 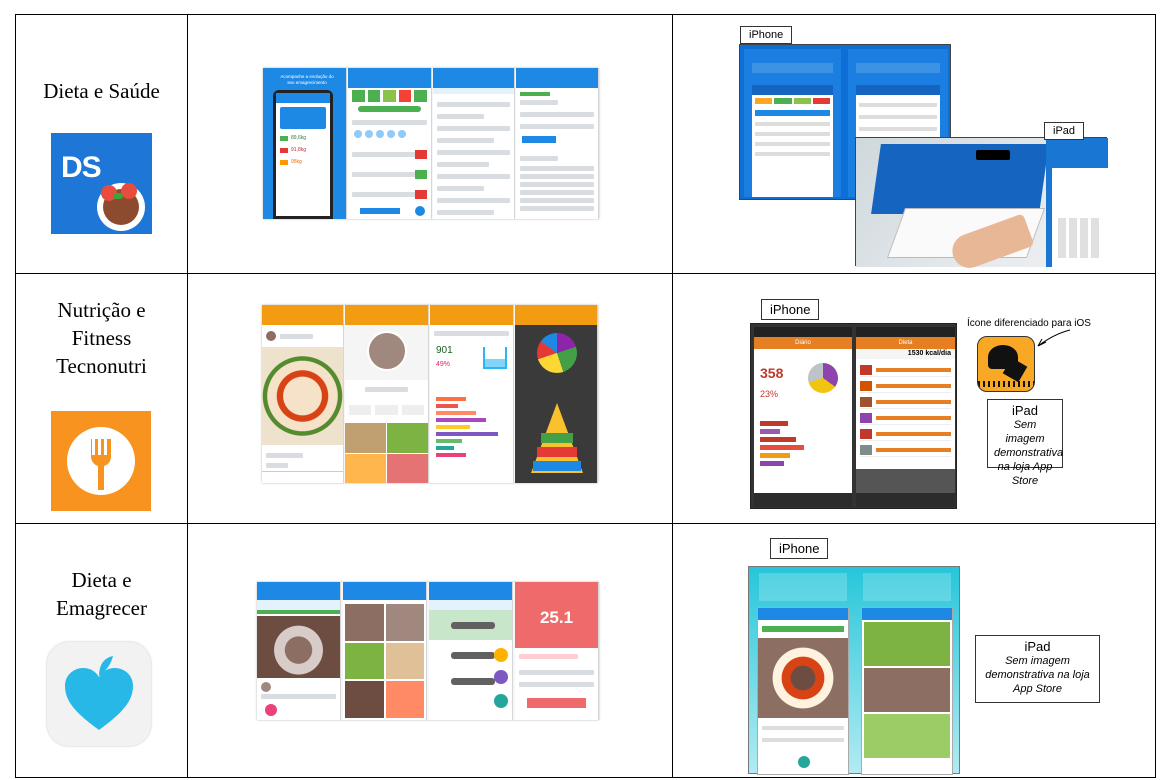 I want to click on app-name: Dieta e Saúde, so click(x=101, y=91).